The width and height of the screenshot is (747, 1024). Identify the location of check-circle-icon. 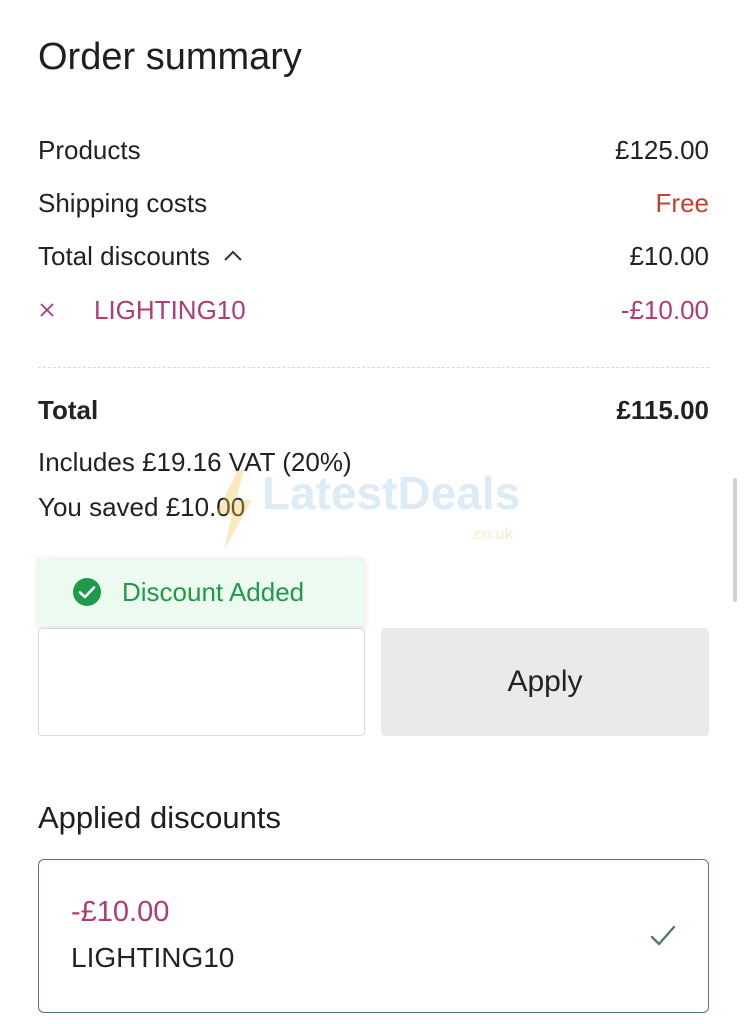
(87, 592).